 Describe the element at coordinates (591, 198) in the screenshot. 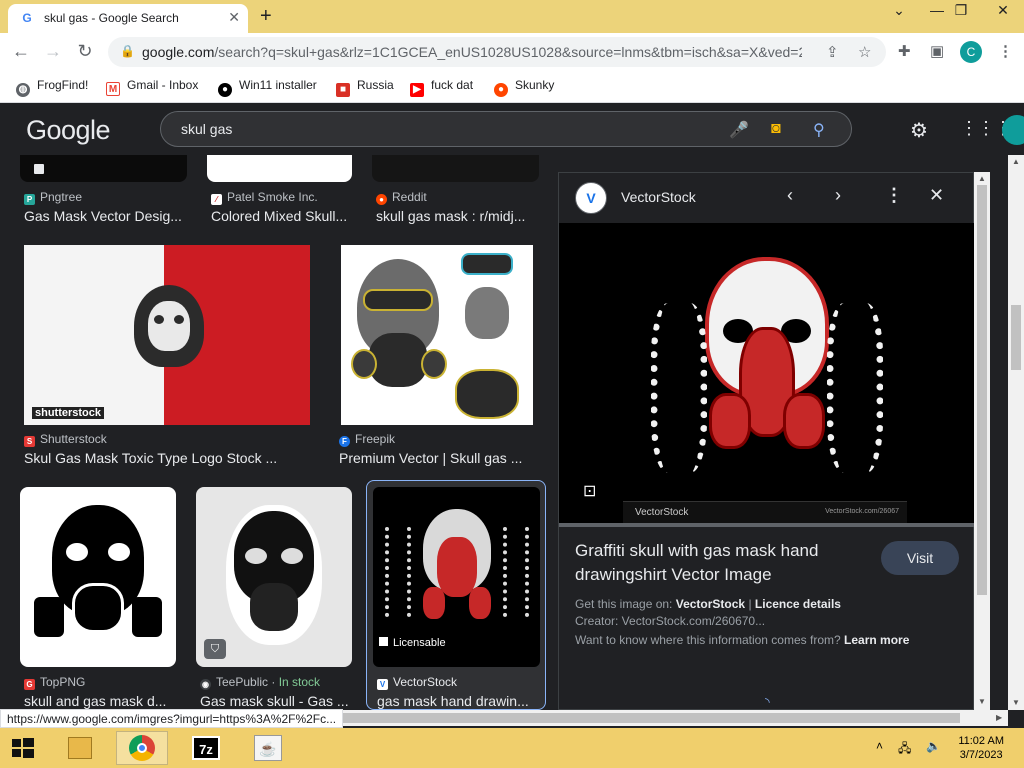

I see `vectorstock-logo-icon: V` at that location.